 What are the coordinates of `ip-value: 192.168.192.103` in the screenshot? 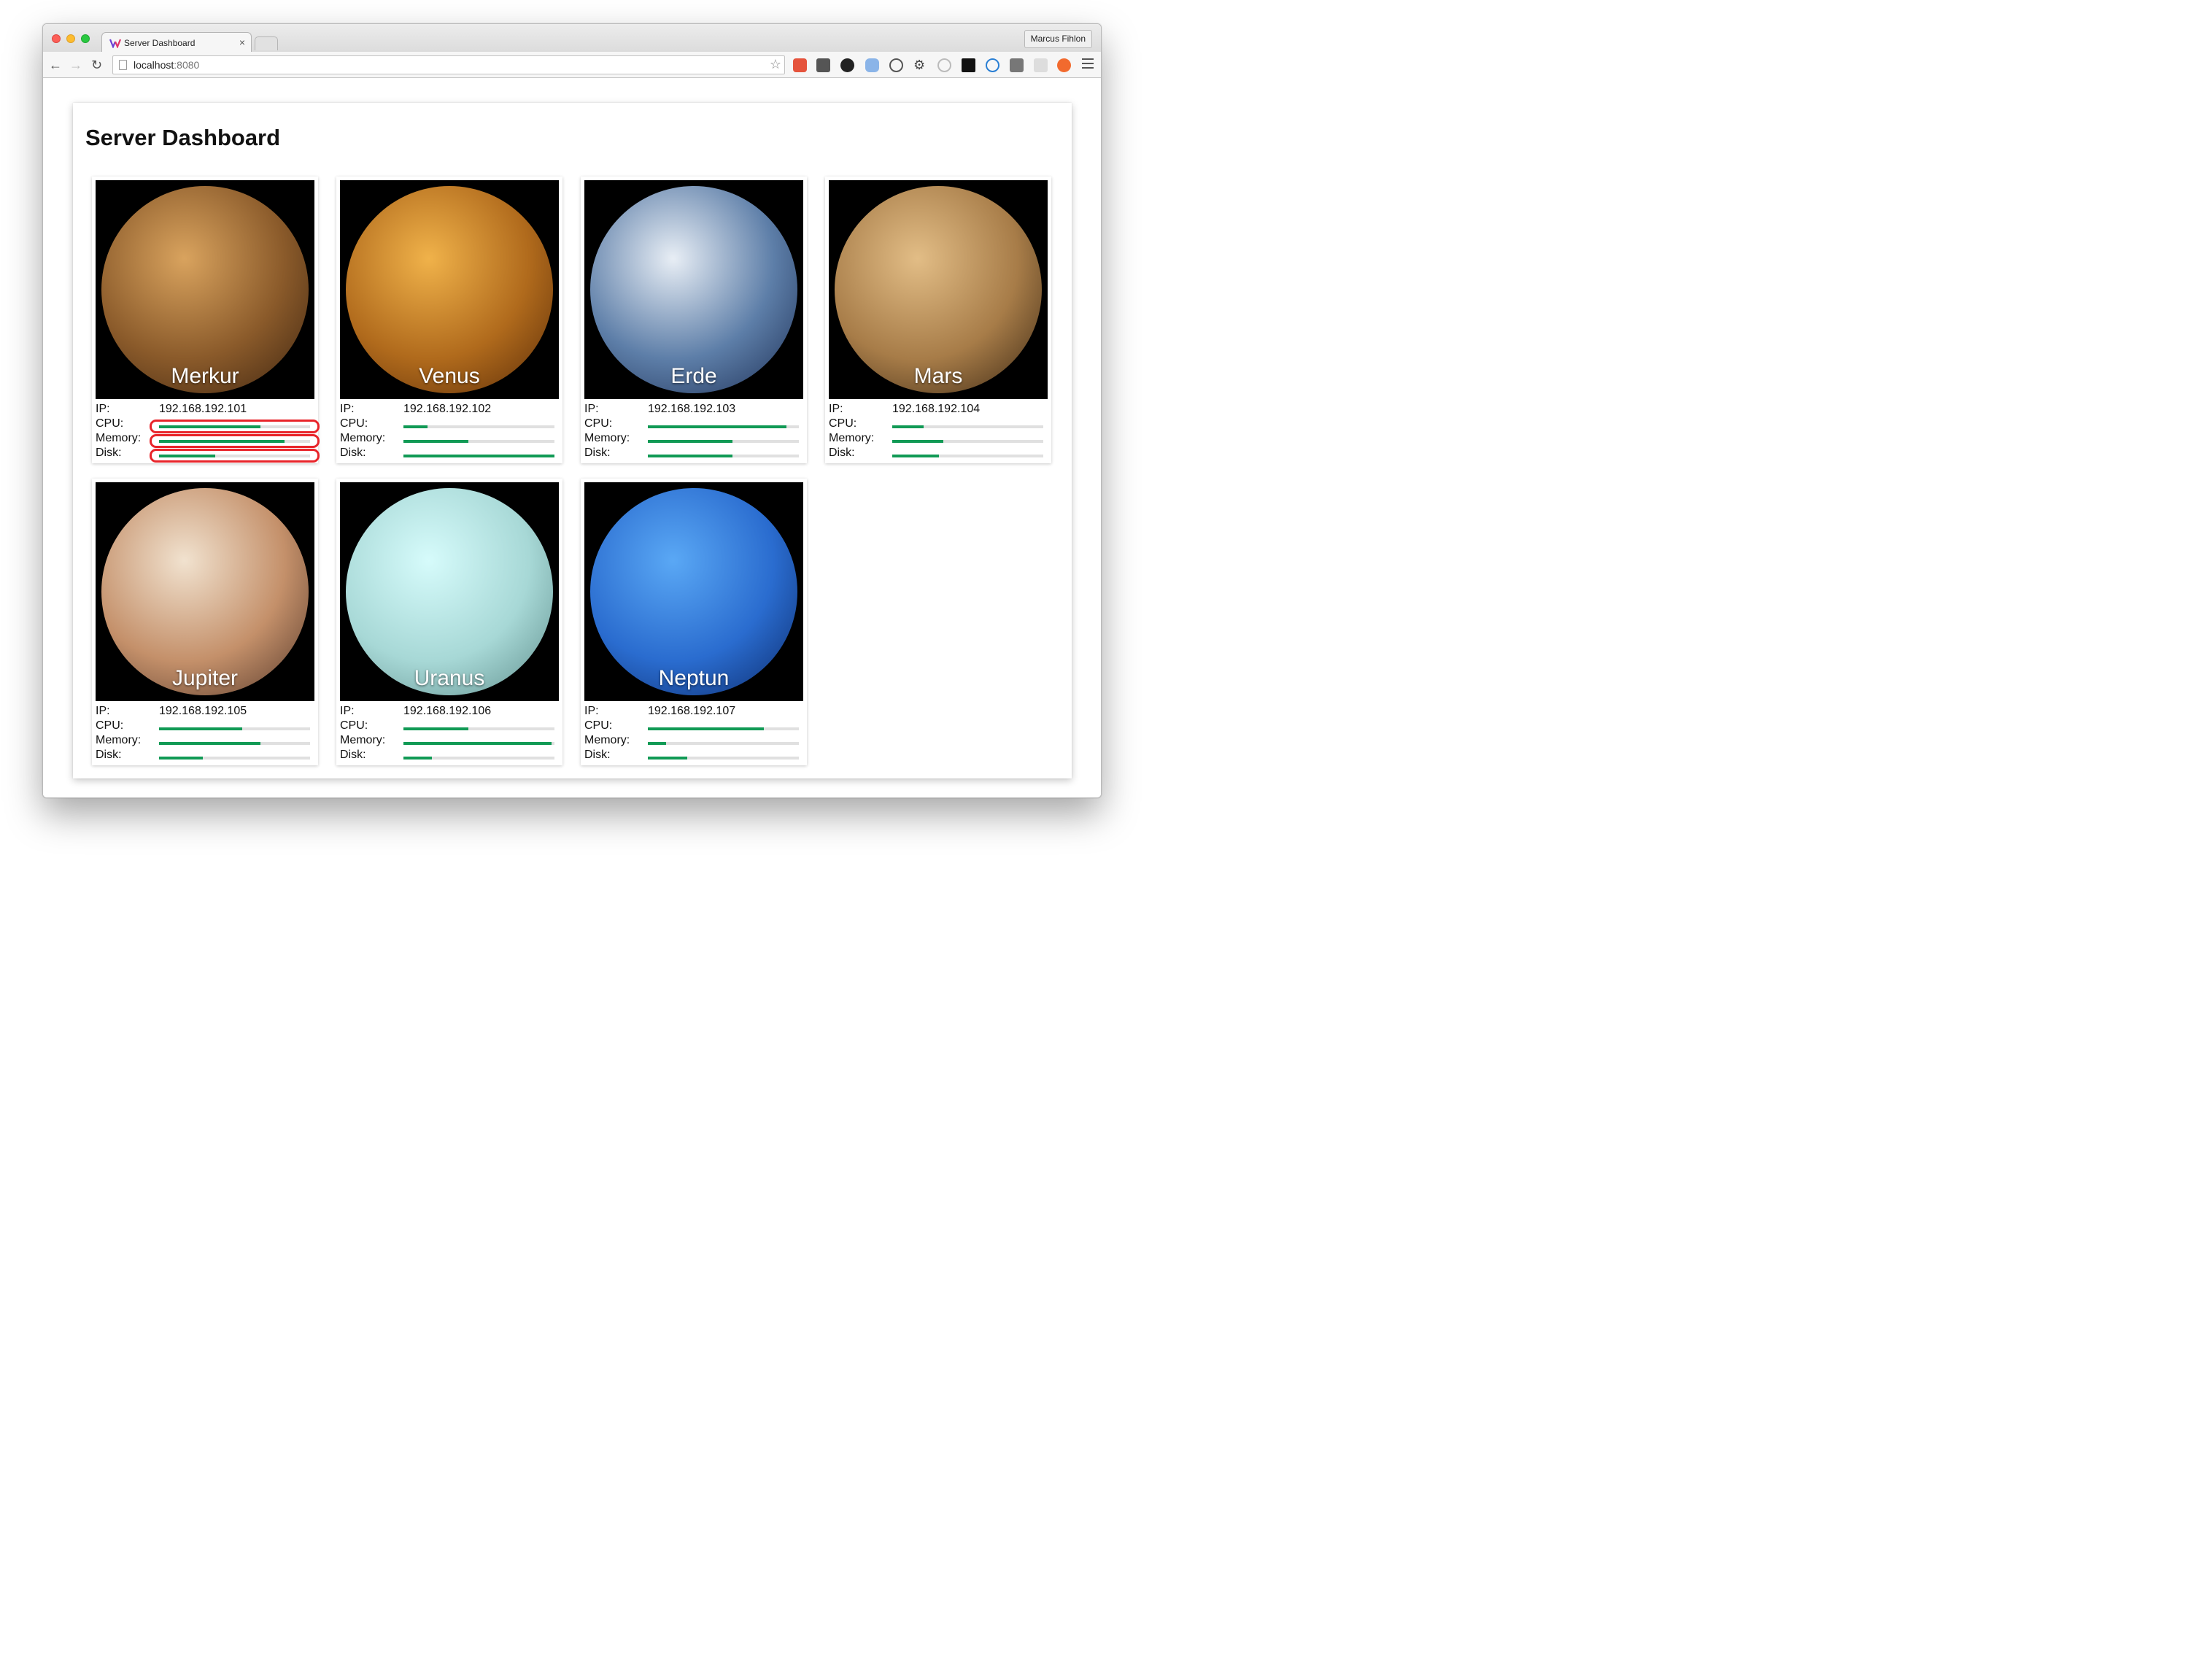 It's located at (692, 409).